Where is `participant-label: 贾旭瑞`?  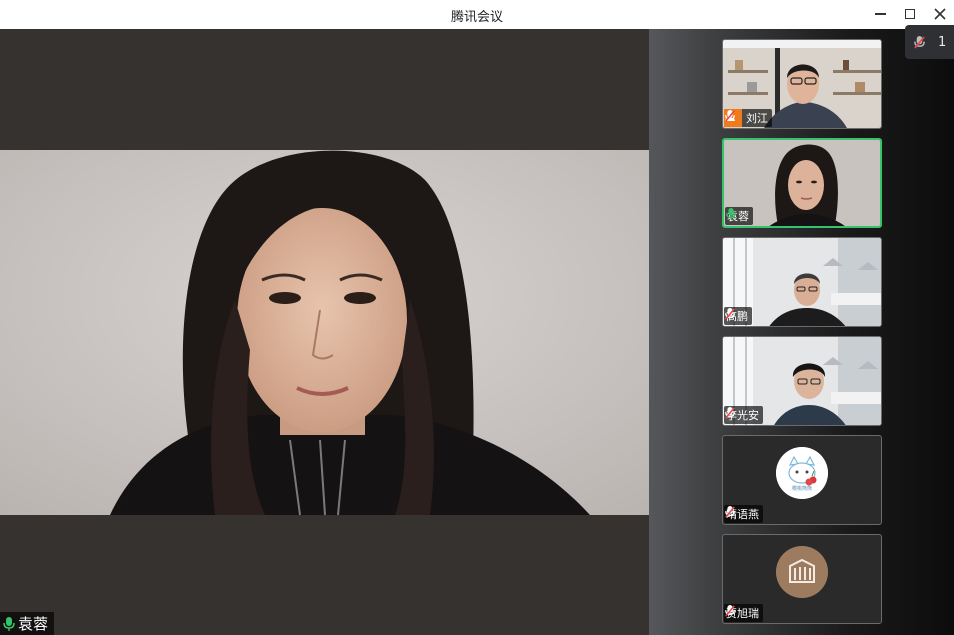
participant-label: 贾旭瑞 is located at coordinates (743, 613).